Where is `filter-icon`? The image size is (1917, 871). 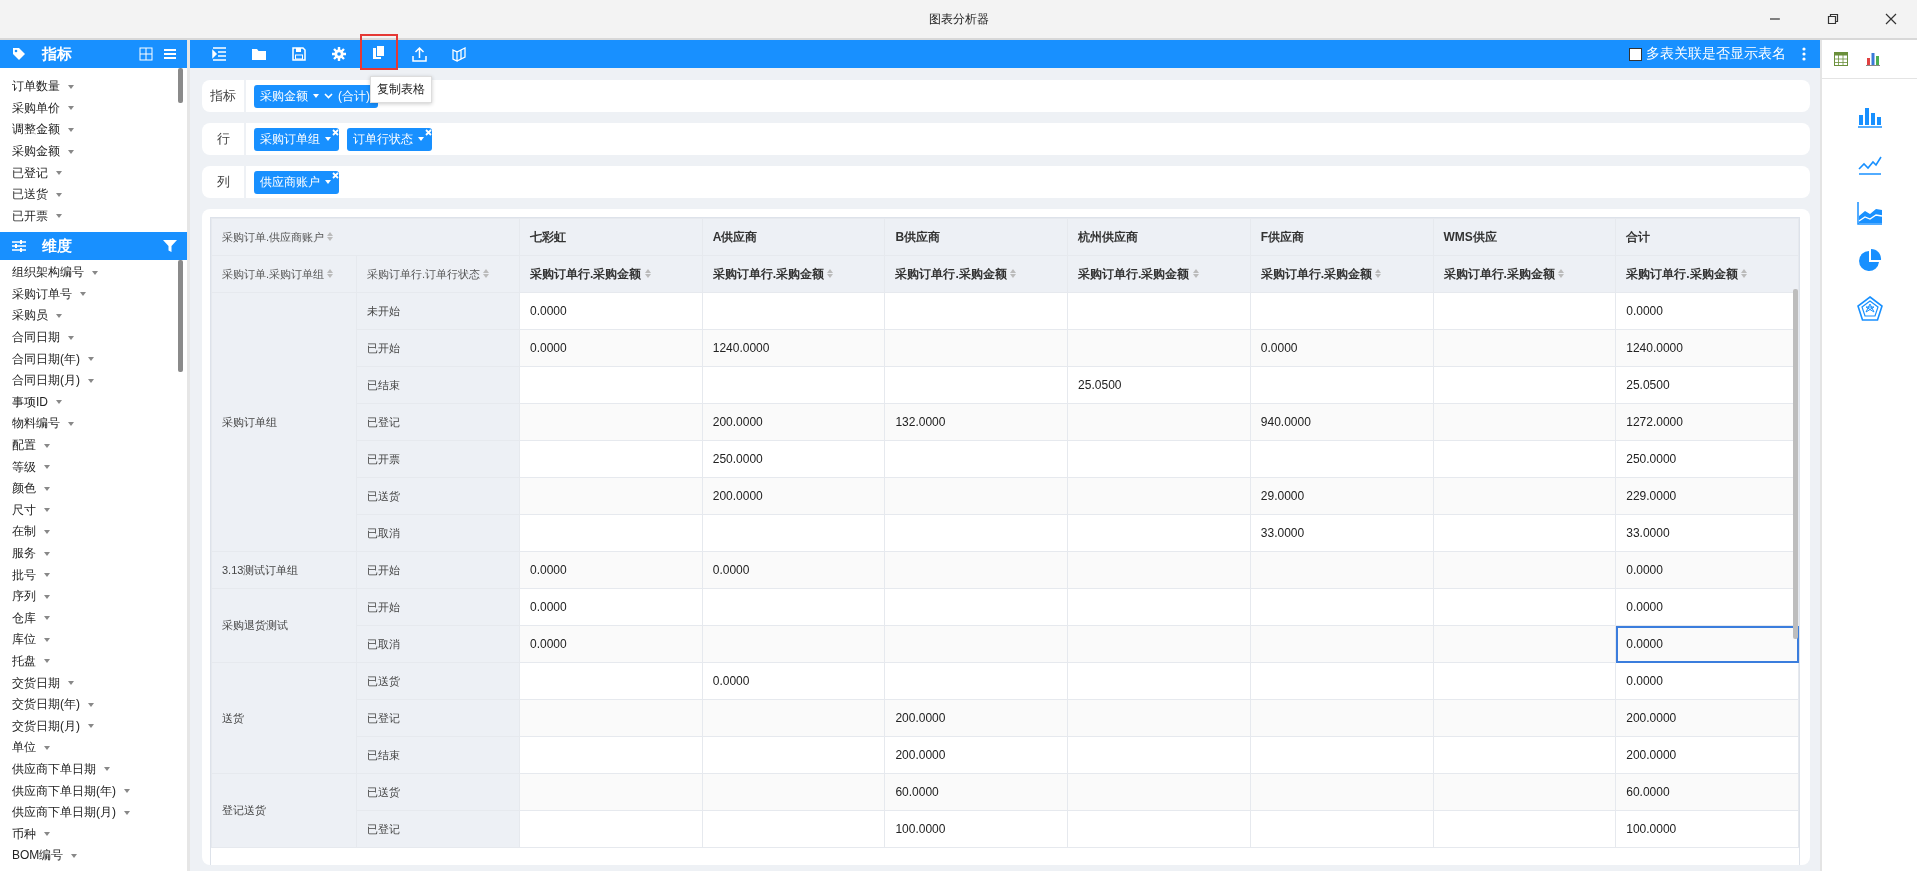
filter-icon is located at coordinates (170, 246).